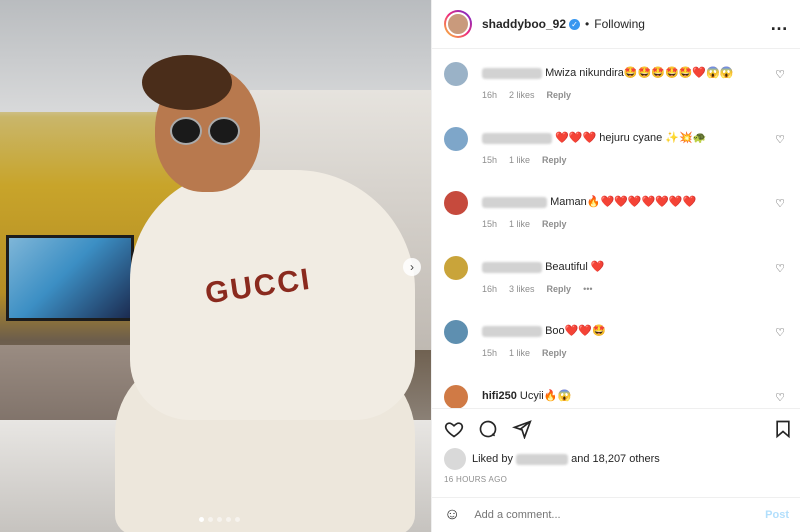 Image resolution: width=800 pixels, height=532 pixels. Describe the element at coordinates (575, 24) in the screenshot. I see `verified-badge-icon: ✓` at that location.